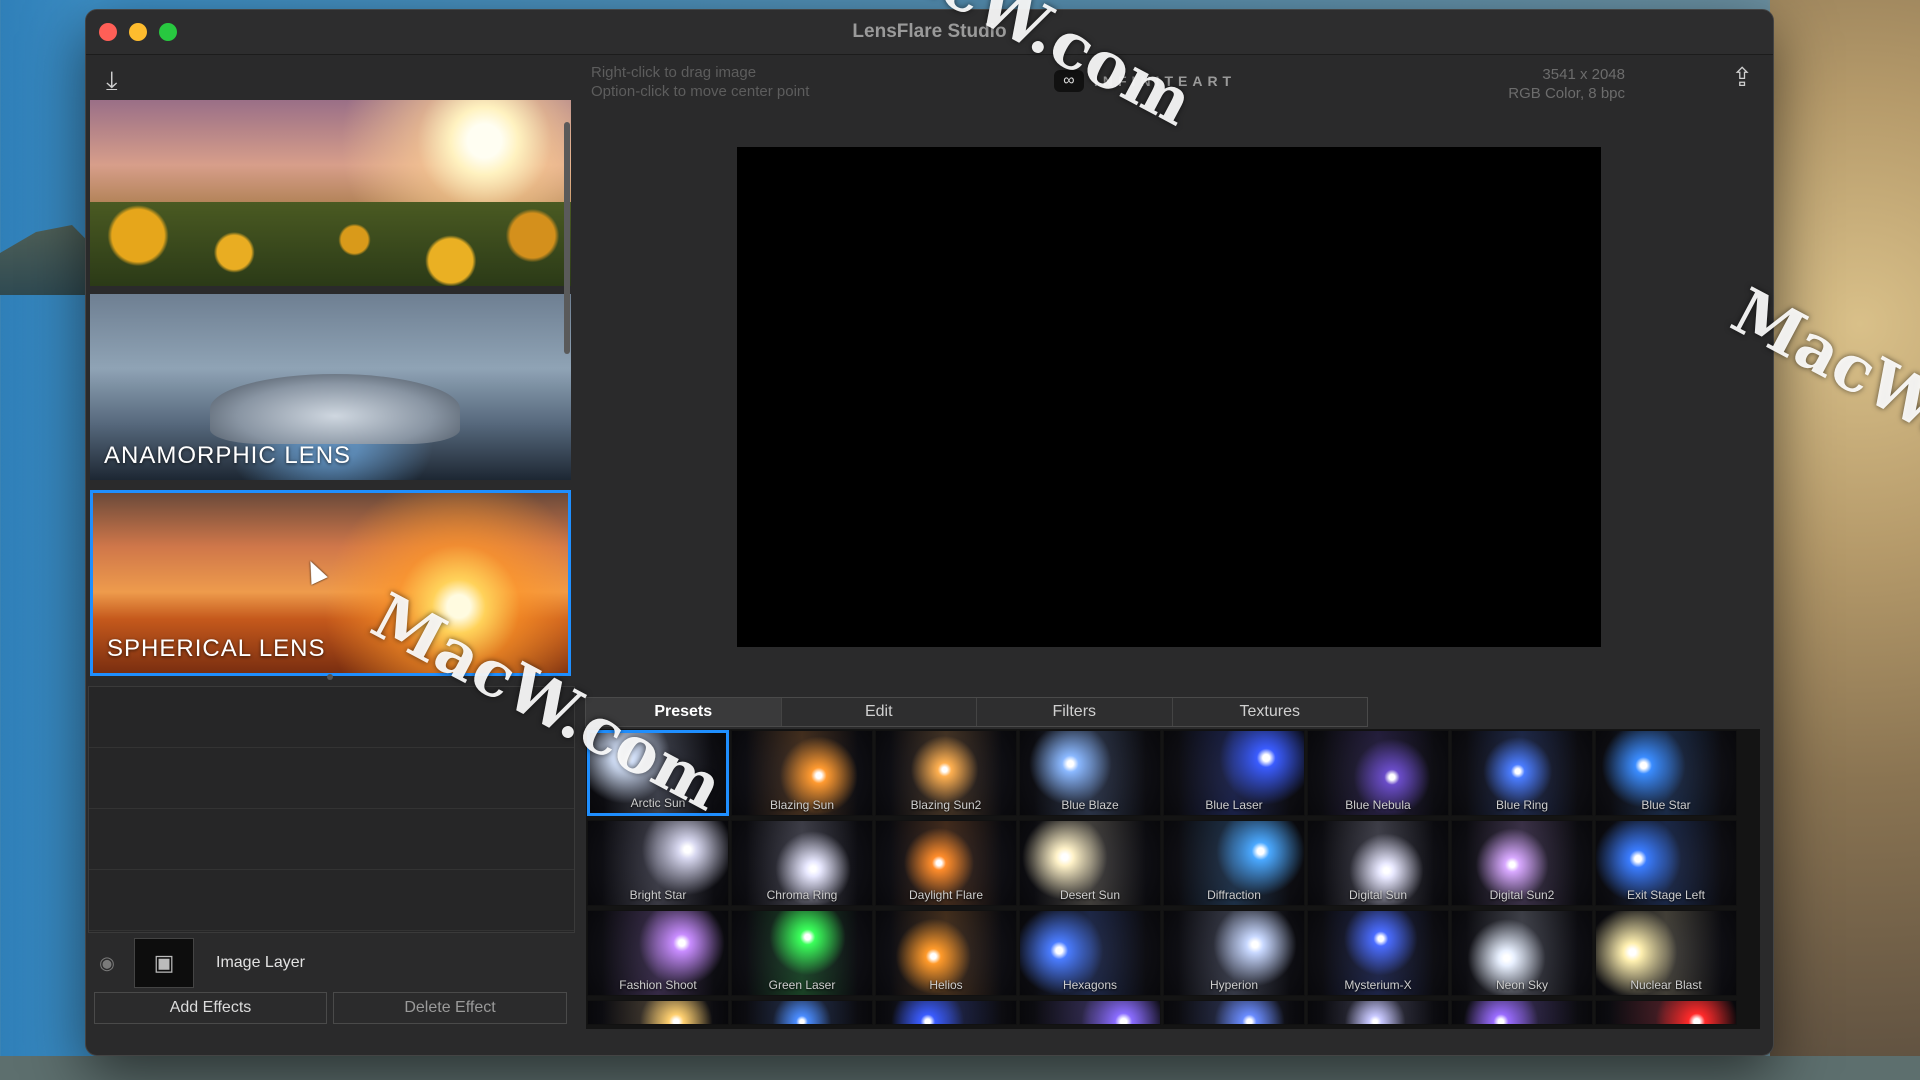 This screenshot has height=1080, width=1920. I want to click on preset-label: Bright Star, so click(658, 895).